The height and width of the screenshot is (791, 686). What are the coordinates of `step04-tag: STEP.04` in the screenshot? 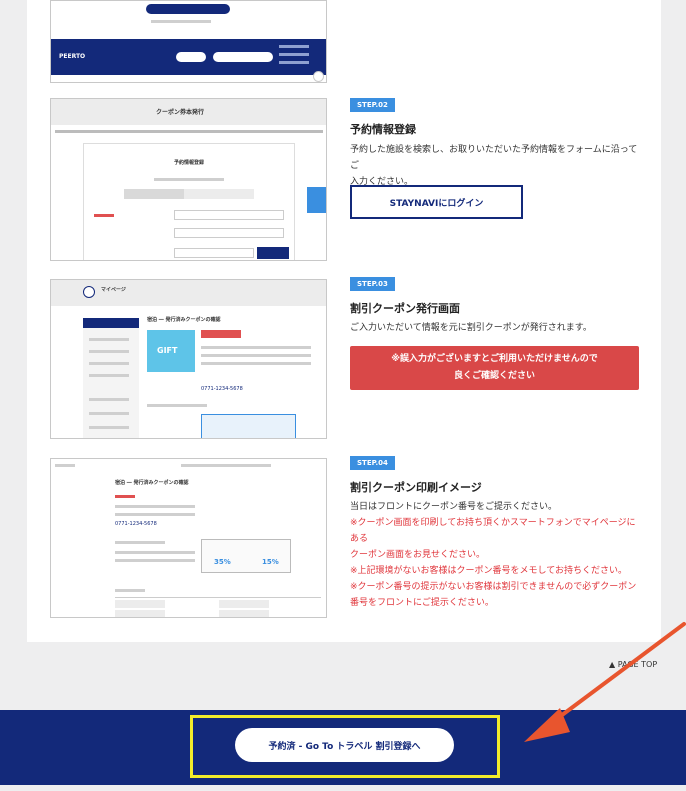 It's located at (372, 463).